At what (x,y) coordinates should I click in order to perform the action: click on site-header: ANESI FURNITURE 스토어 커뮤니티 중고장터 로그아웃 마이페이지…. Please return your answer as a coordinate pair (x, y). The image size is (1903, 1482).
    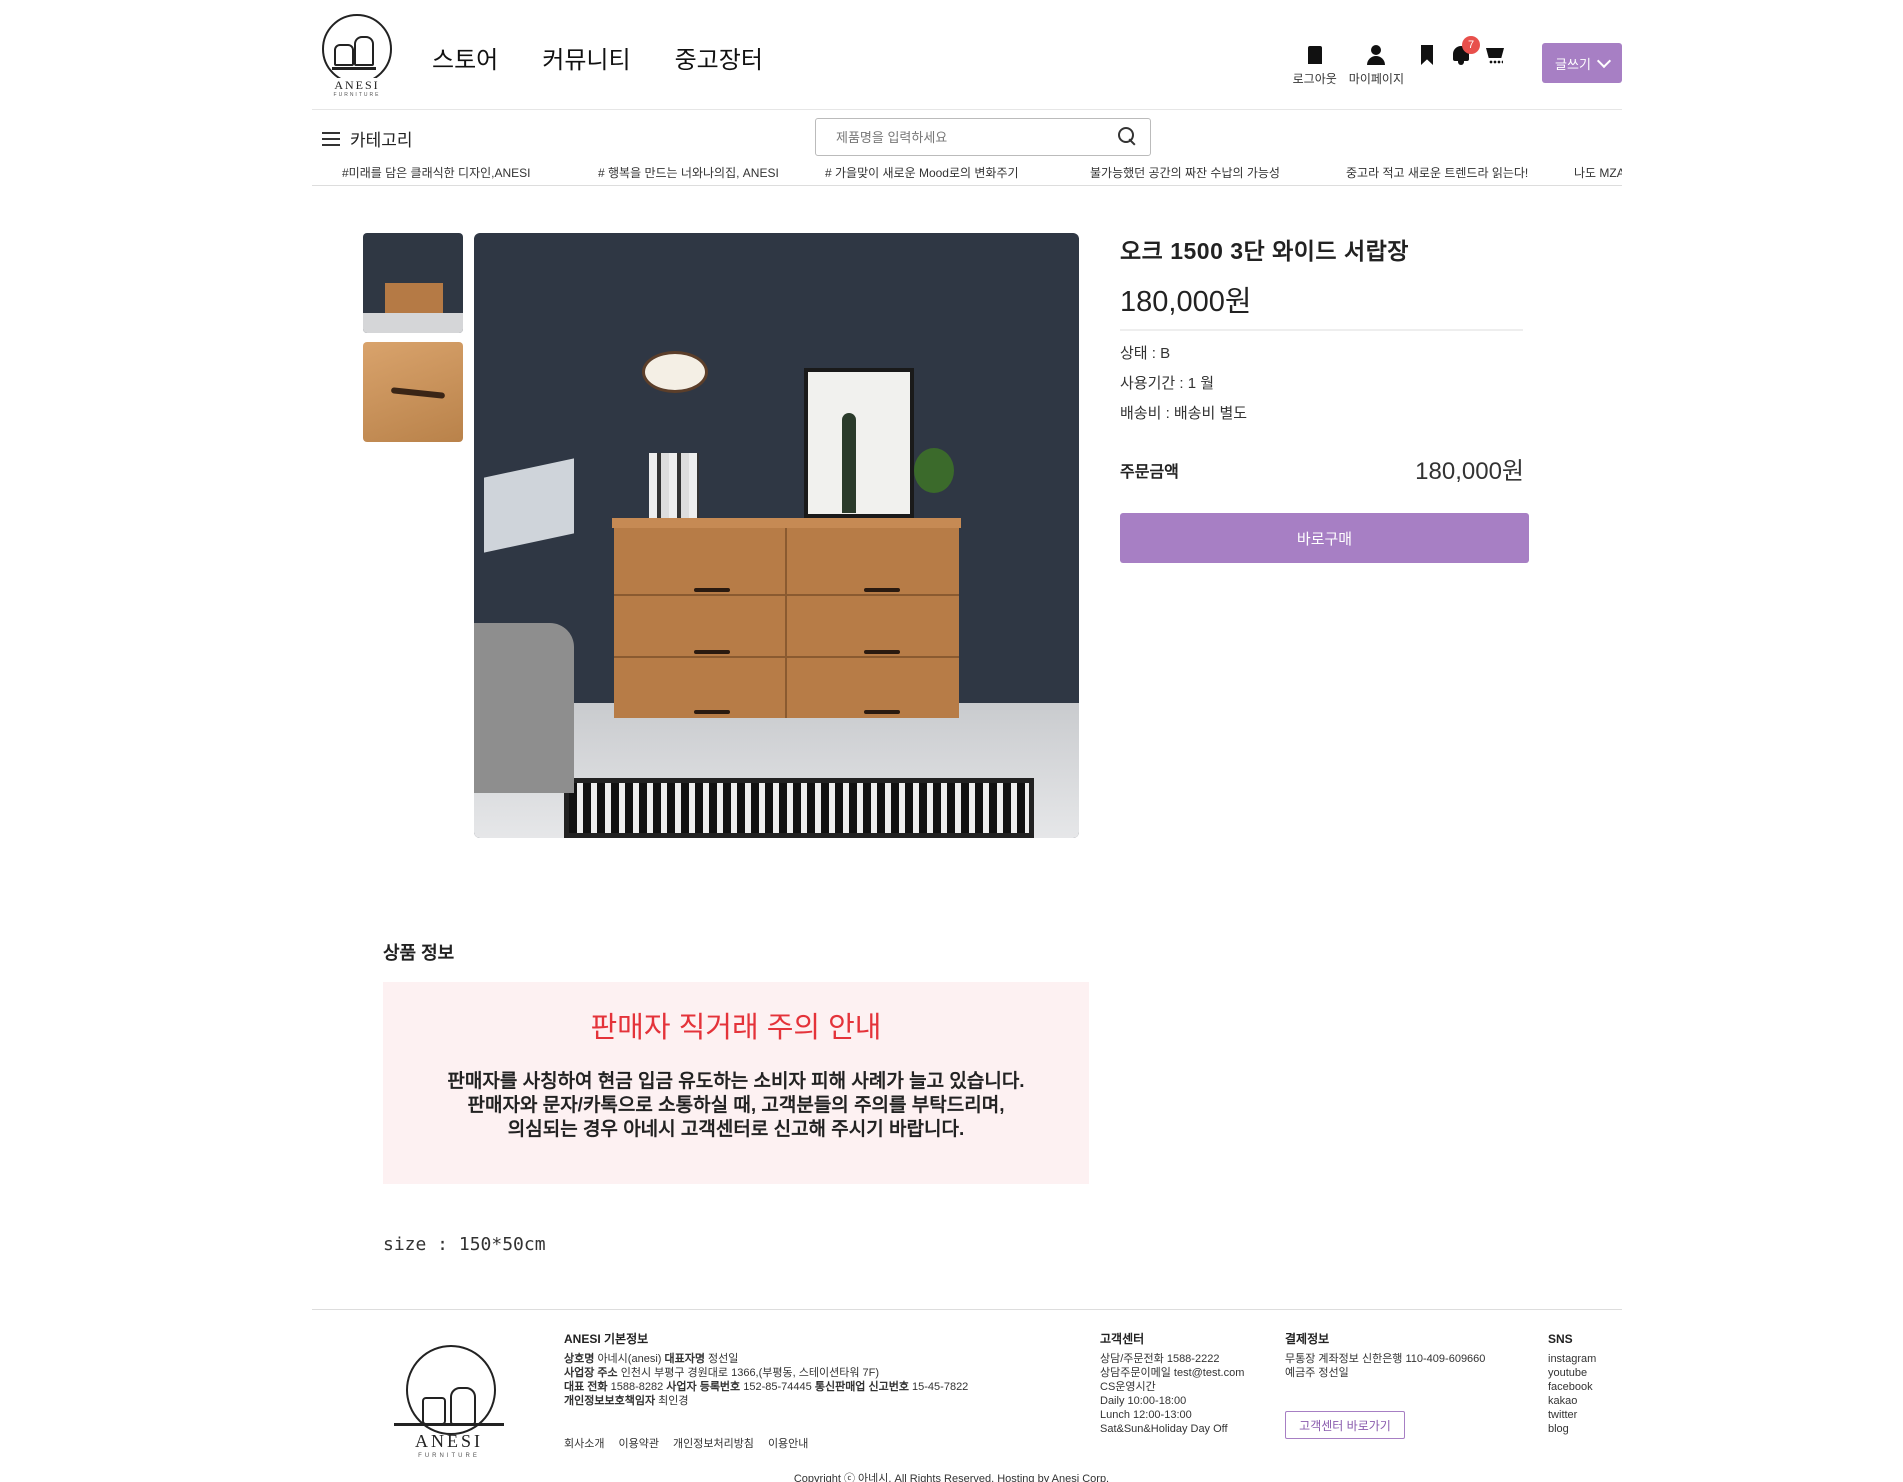
    Looking at the image, I should click on (967, 55).